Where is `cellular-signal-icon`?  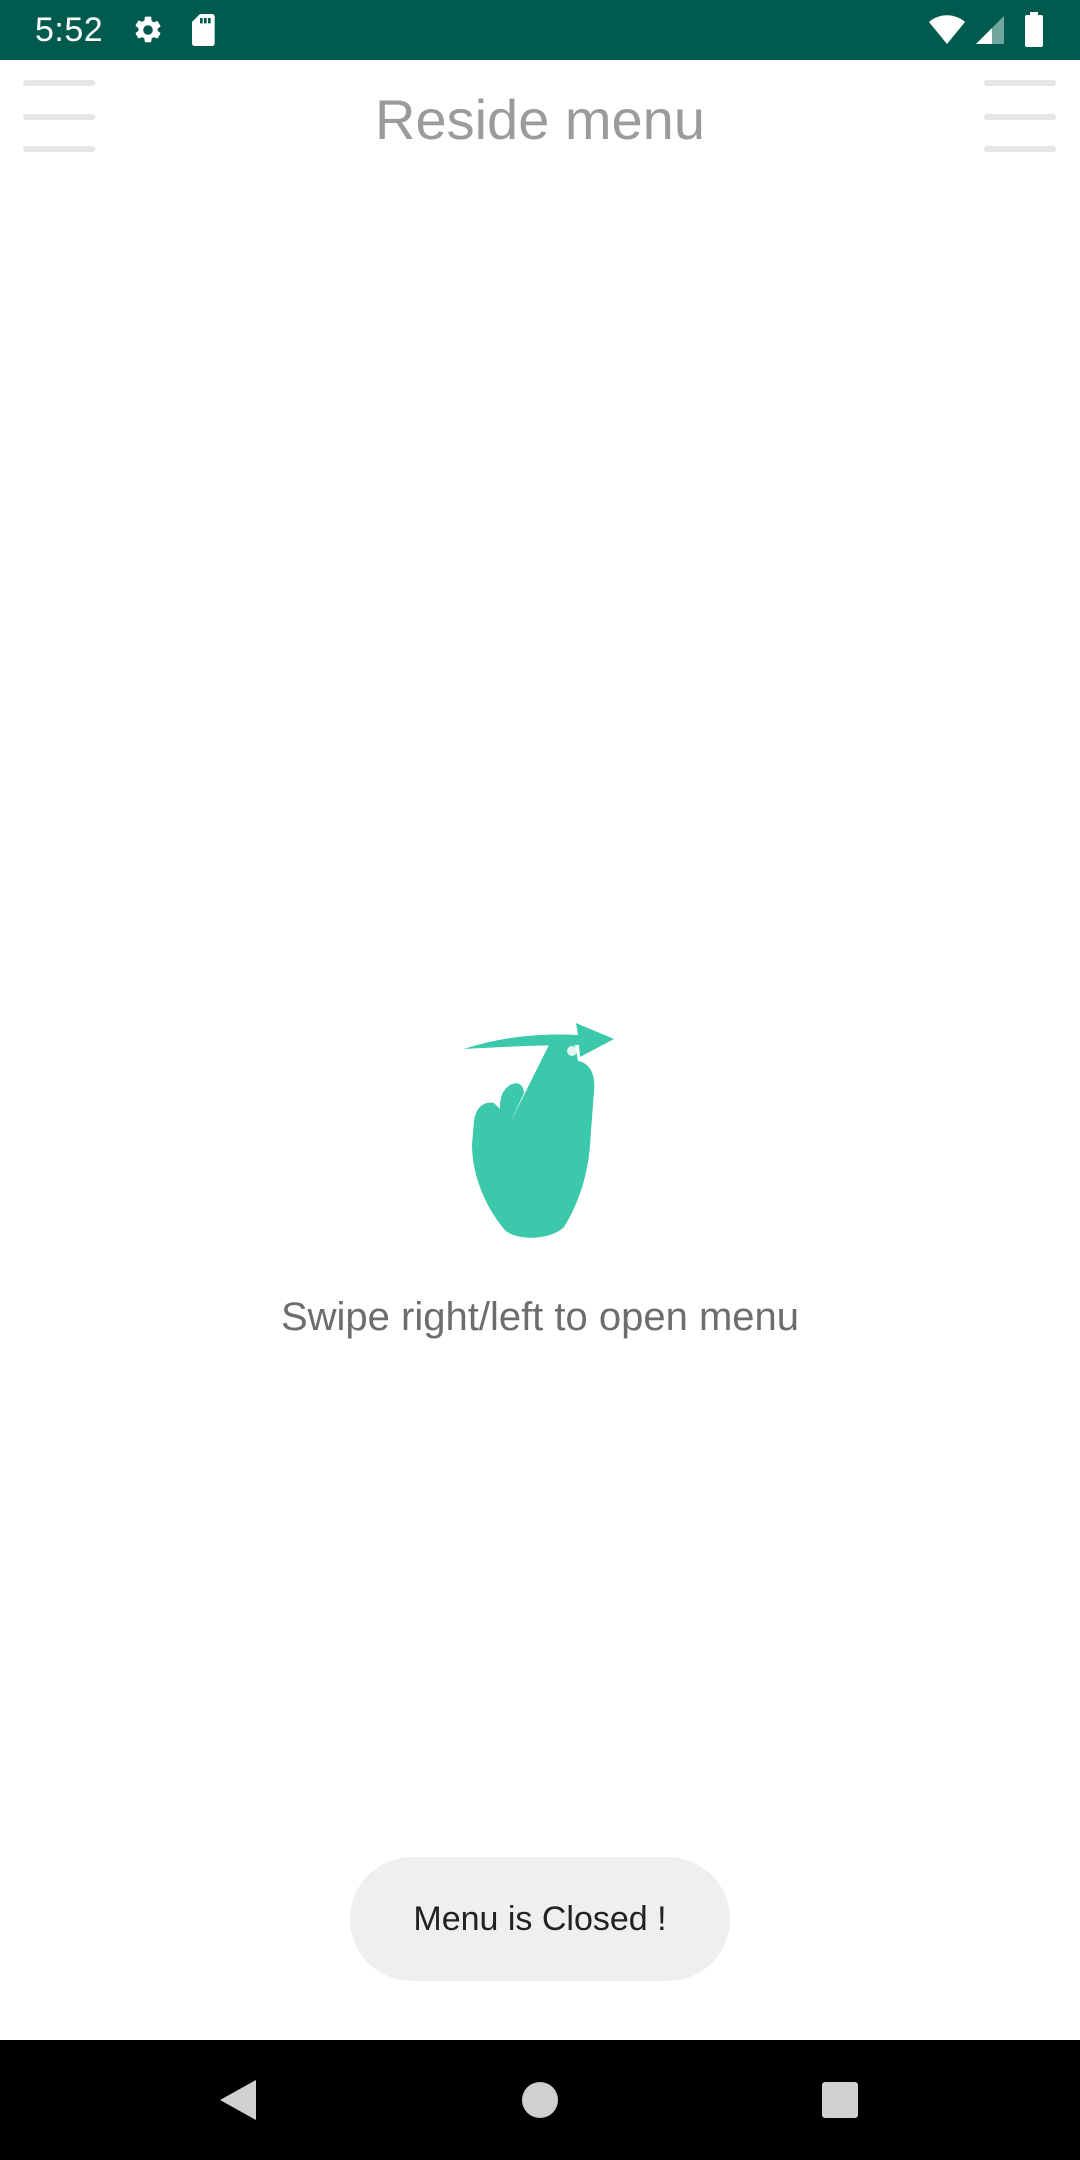 cellular-signal-icon is located at coordinates (990, 30).